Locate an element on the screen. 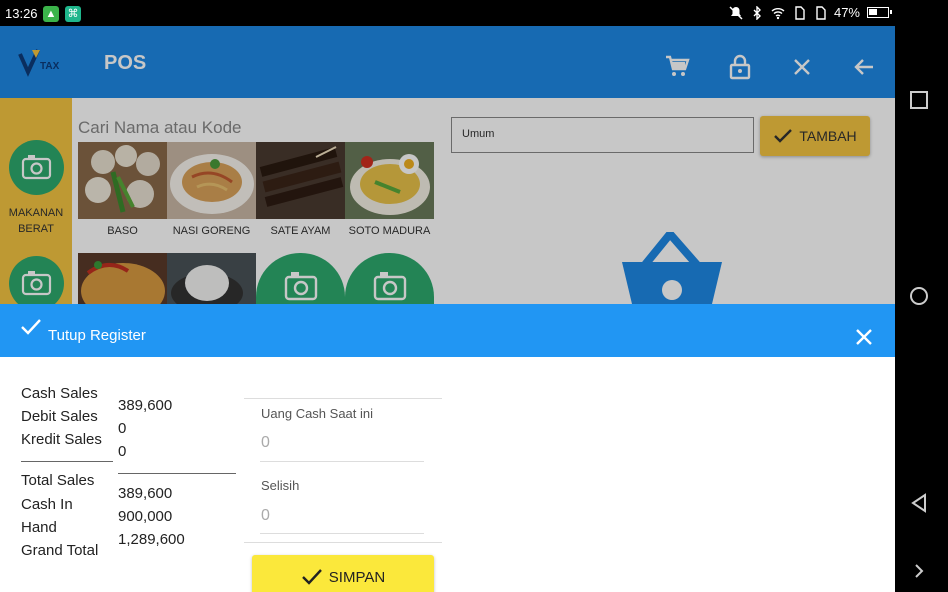  debit-sales-value: 0 is located at coordinates (122, 428).